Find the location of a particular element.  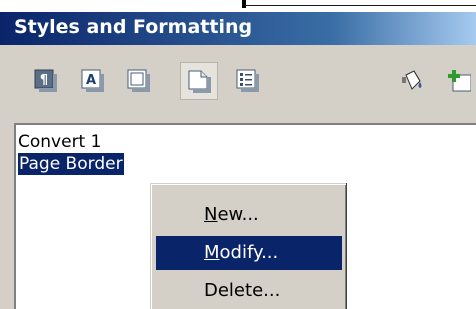

frame-styles-icon is located at coordinates (138, 80).